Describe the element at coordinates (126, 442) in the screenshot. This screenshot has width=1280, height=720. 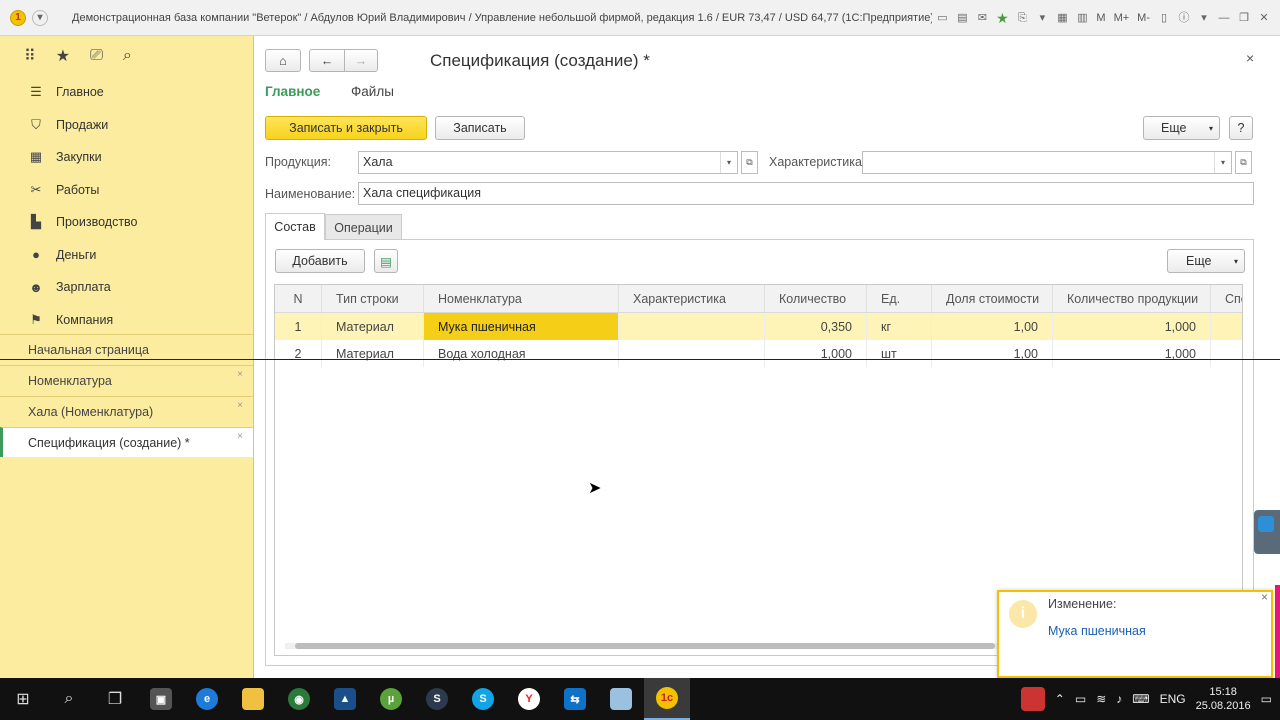
I see `open-window-specification: Спецификация (создание) * ×` at that location.